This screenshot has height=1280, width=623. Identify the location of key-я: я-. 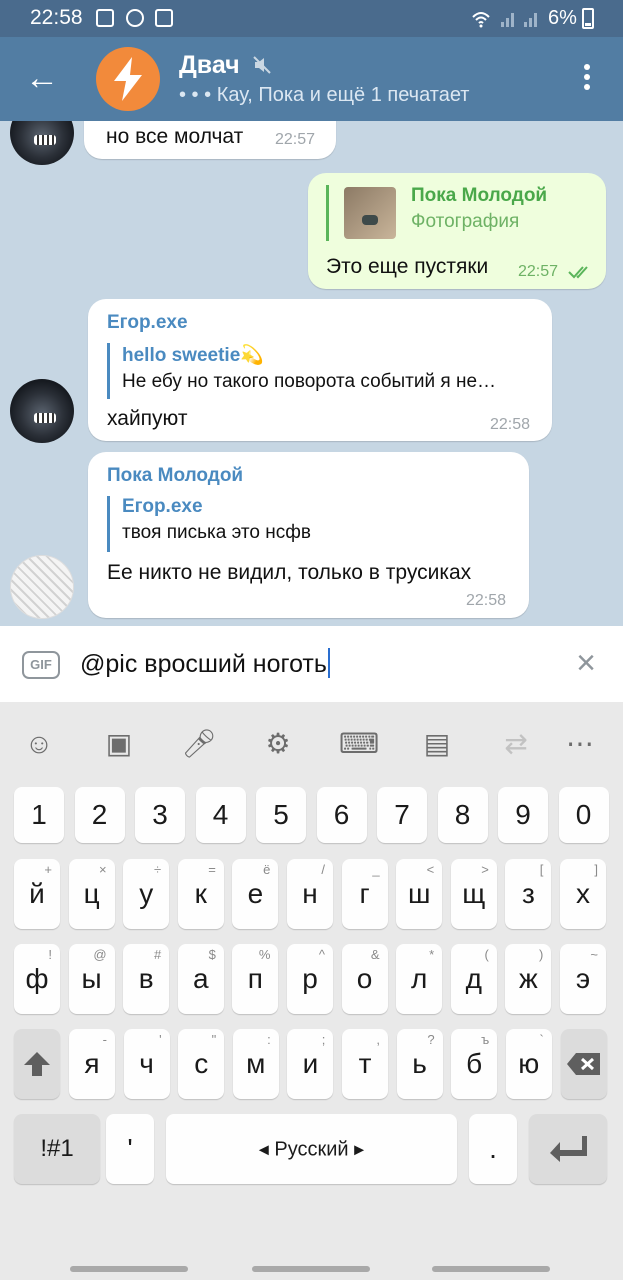
(92, 1064).